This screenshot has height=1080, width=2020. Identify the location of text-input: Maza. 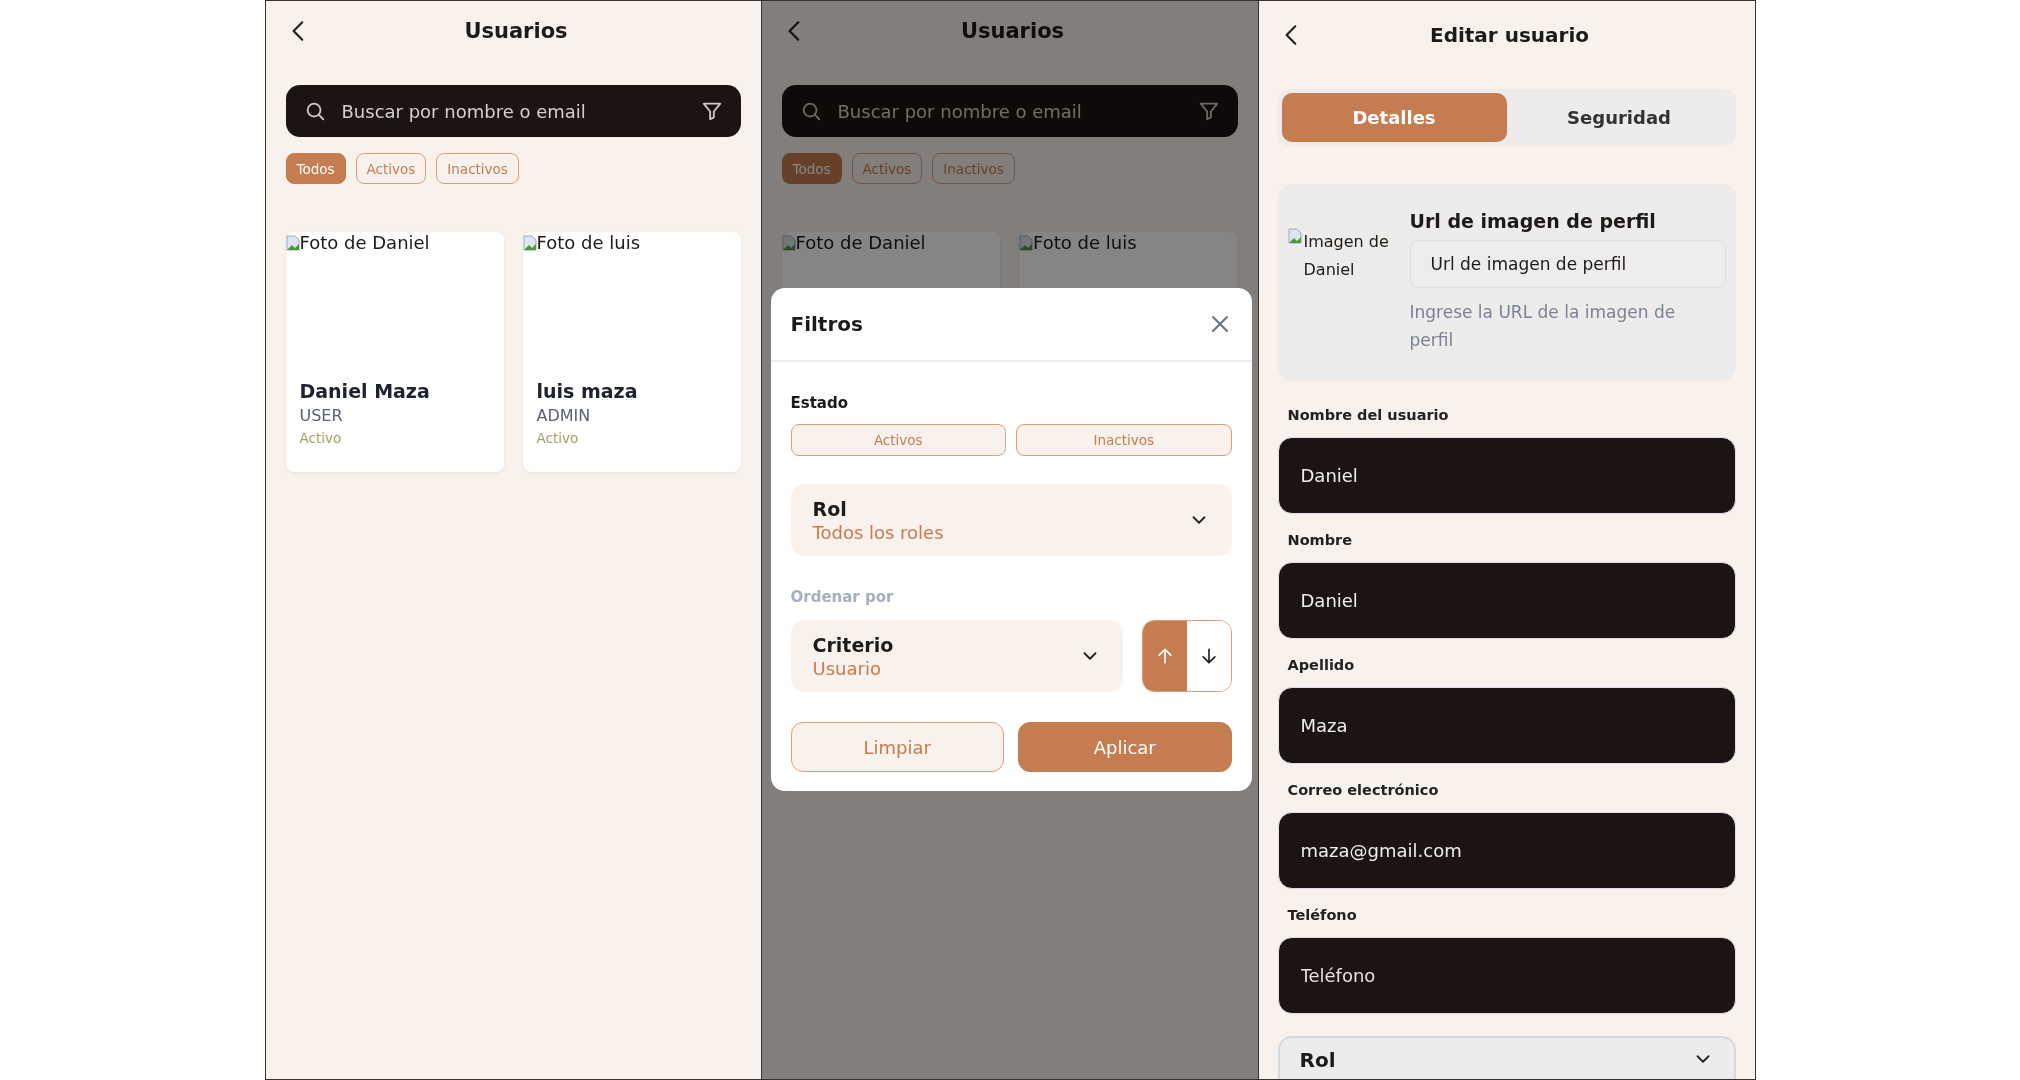
(1506, 725).